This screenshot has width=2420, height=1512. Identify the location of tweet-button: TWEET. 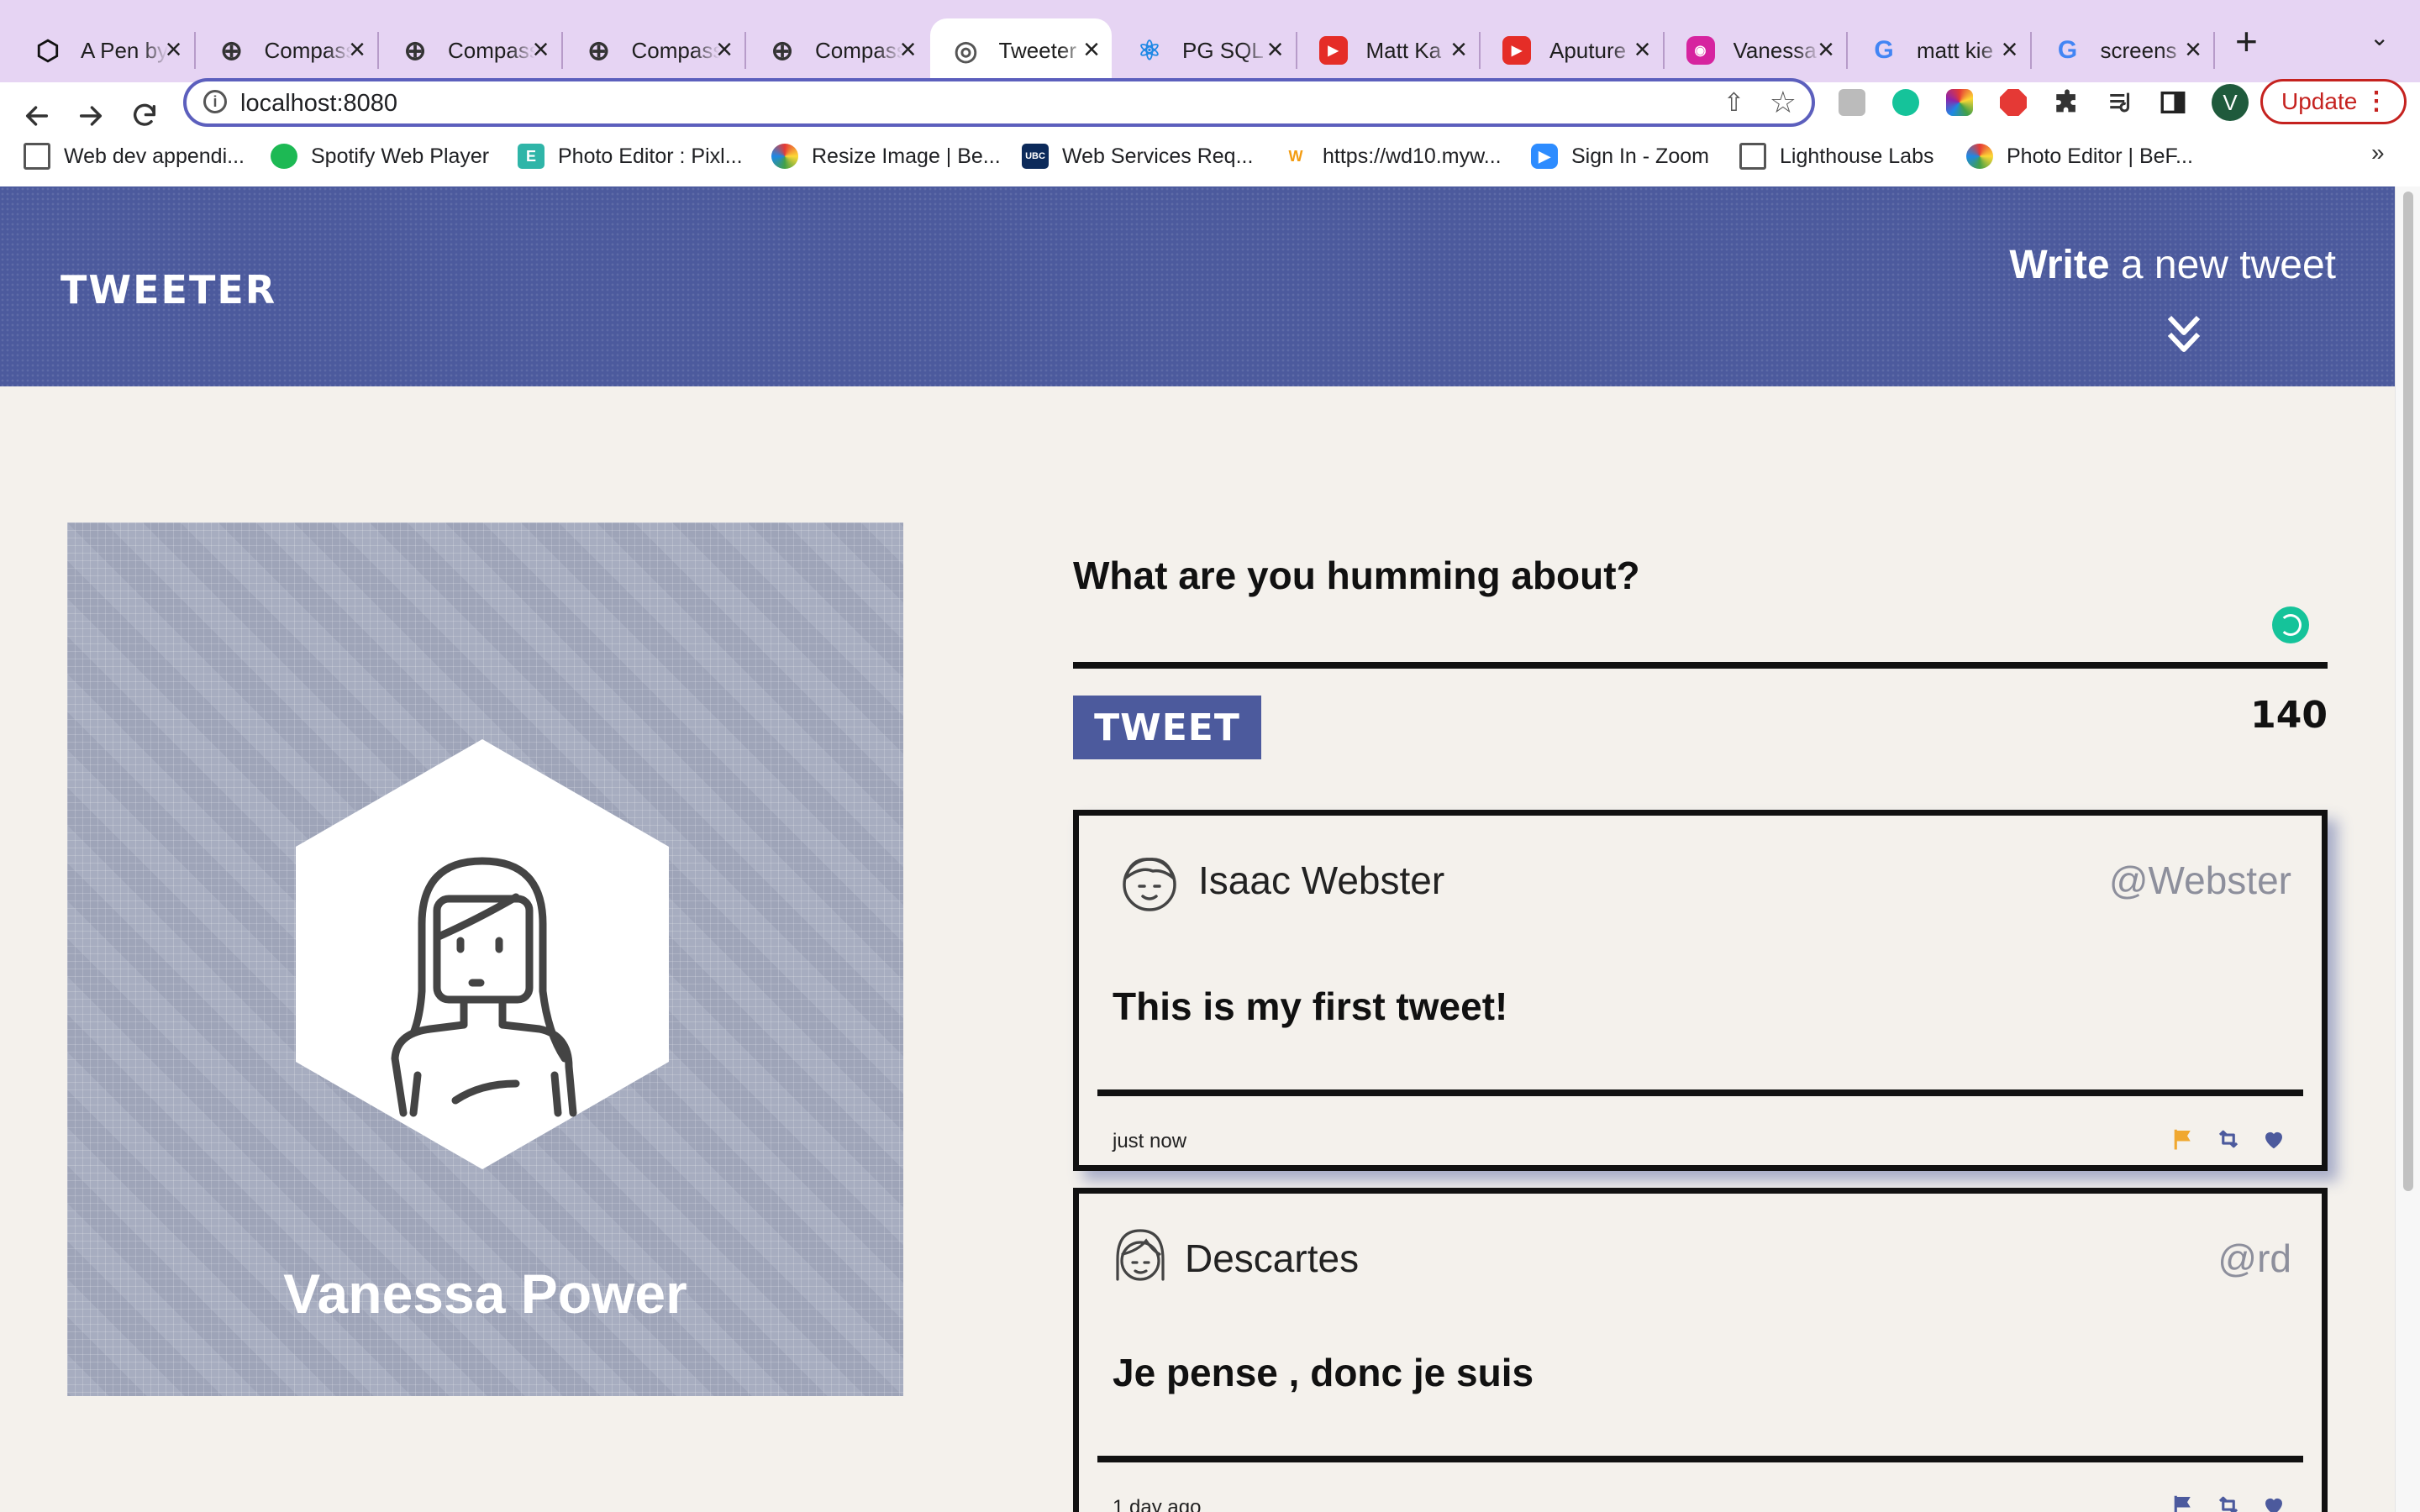
(1167, 727).